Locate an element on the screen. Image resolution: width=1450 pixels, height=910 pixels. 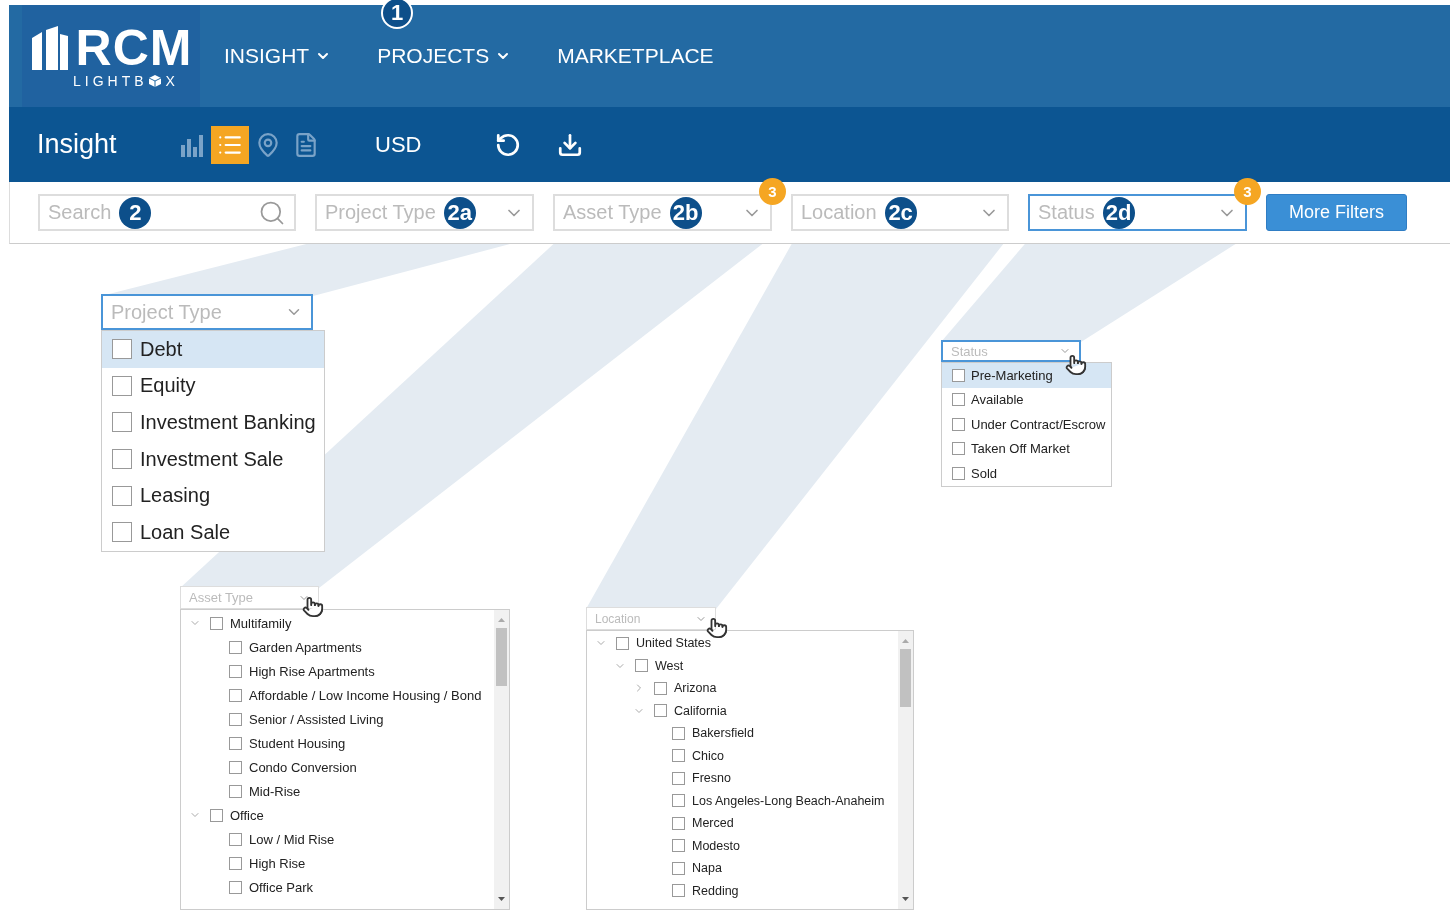
page-title: Insight is located at coordinates (77, 144).